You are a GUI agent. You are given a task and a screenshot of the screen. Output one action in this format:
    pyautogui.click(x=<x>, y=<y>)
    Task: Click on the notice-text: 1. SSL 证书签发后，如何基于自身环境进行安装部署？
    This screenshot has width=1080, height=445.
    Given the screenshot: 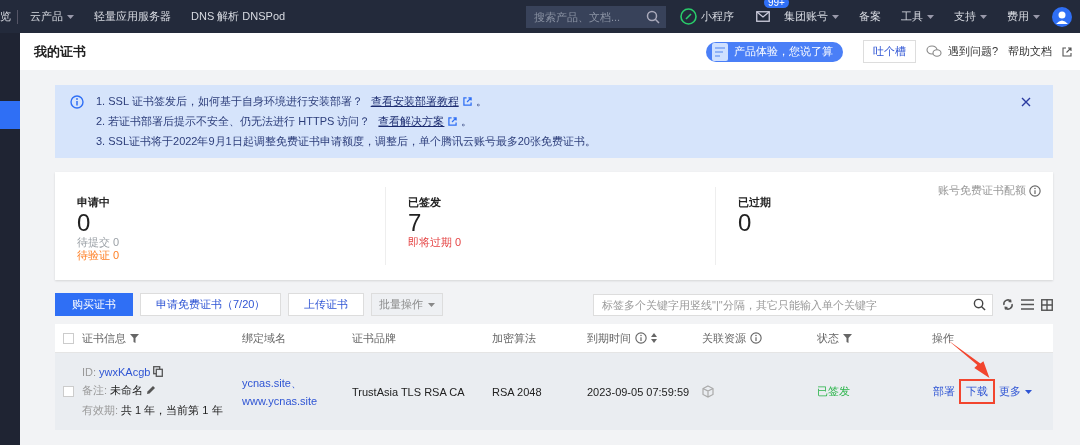 What is the action you would take?
    pyautogui.click(x=229, y=101)
    